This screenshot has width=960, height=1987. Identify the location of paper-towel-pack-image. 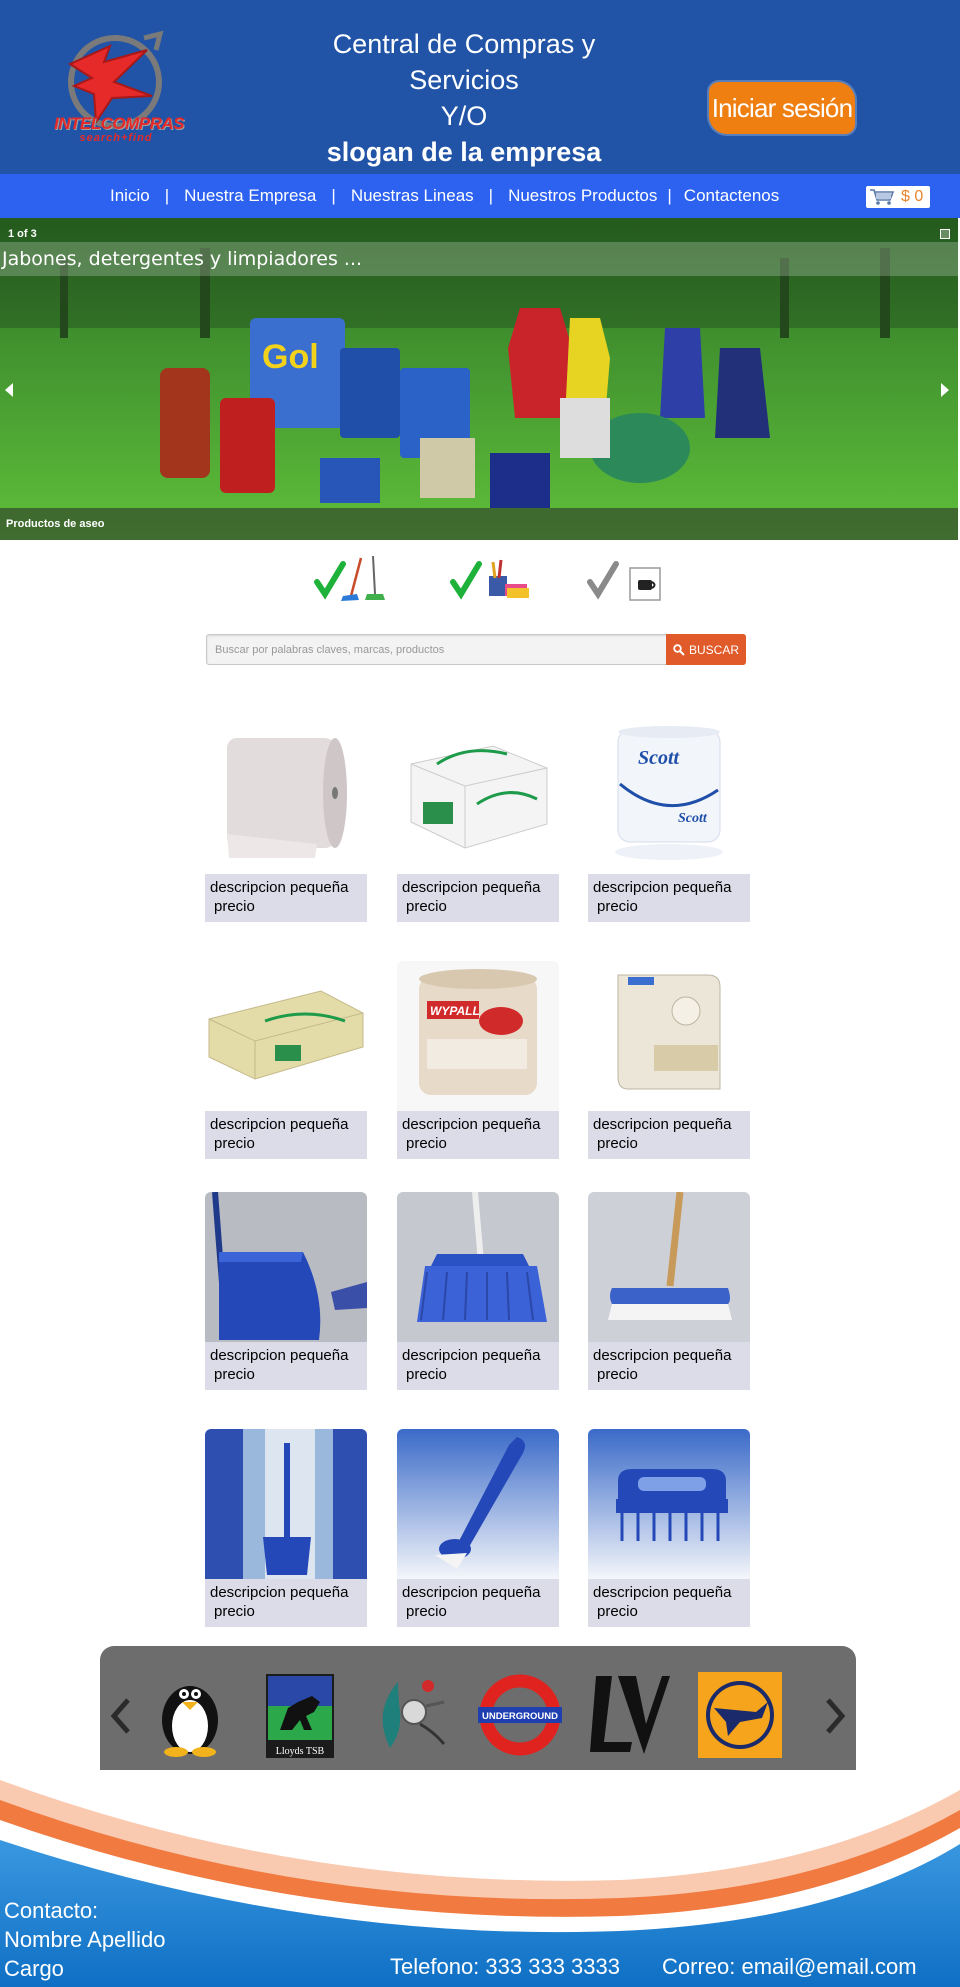
(478, 799).